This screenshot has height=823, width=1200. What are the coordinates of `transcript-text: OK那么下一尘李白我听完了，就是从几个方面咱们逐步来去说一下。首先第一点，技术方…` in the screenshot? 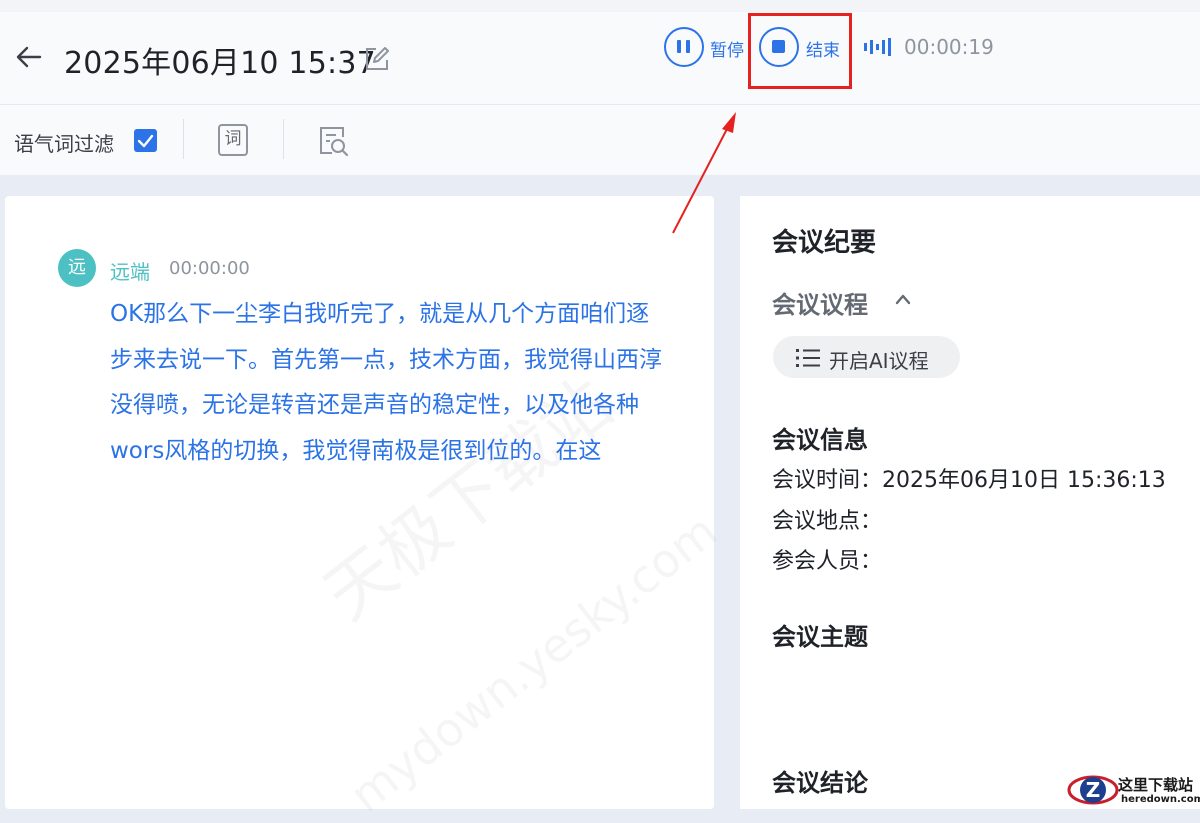 It's located at (386, 382).